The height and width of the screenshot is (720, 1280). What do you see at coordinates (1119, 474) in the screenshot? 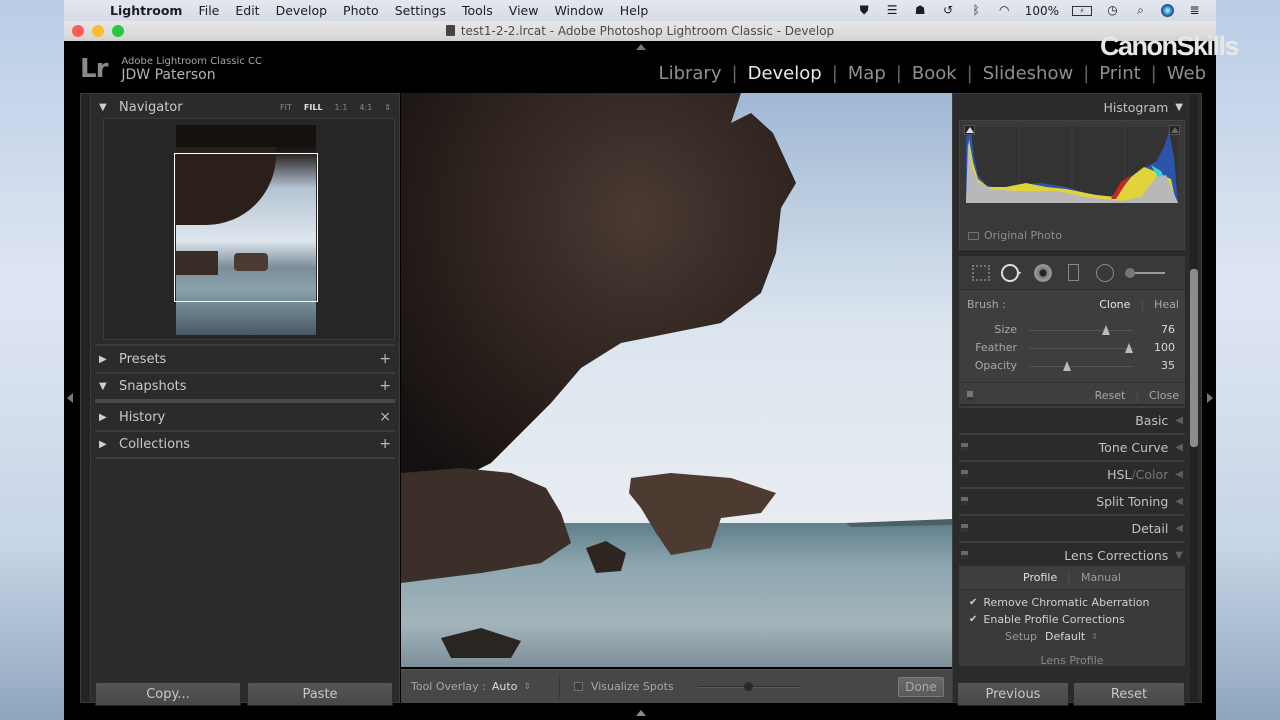
I see `hsl-title: HSL` at bounding box center [1119, 474].